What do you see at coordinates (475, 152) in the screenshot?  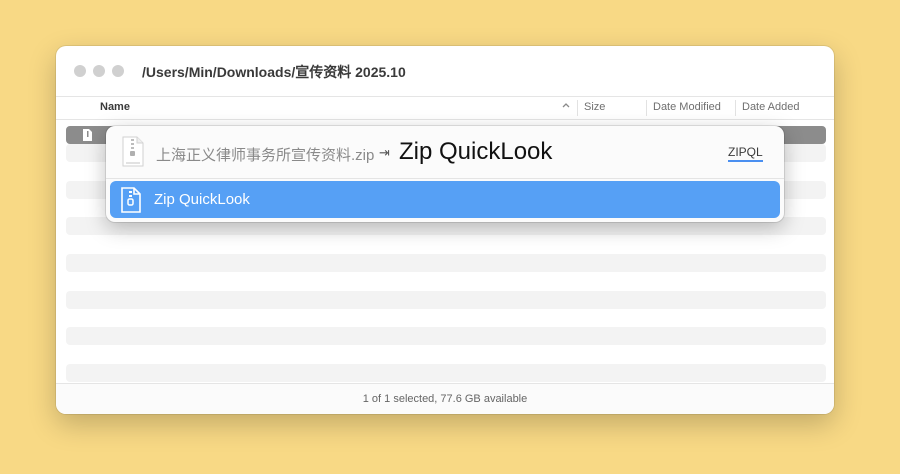 I see `action-name: Zip QuickLook` at bounding box center [475, 152].